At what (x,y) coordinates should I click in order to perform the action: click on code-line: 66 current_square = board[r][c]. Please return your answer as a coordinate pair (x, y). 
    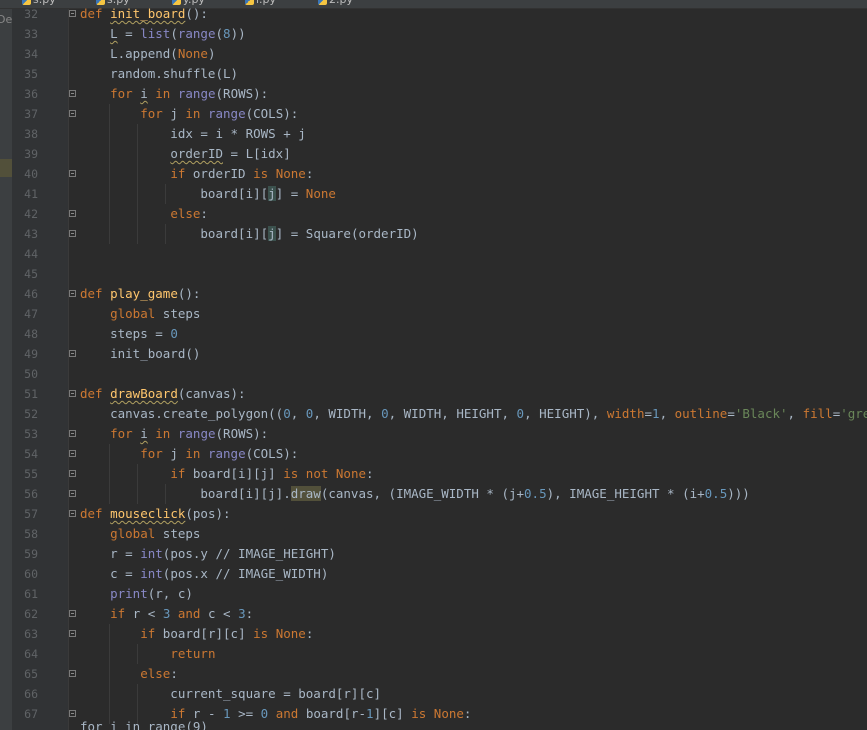
    Looking at the image, I should click on (433, 694).